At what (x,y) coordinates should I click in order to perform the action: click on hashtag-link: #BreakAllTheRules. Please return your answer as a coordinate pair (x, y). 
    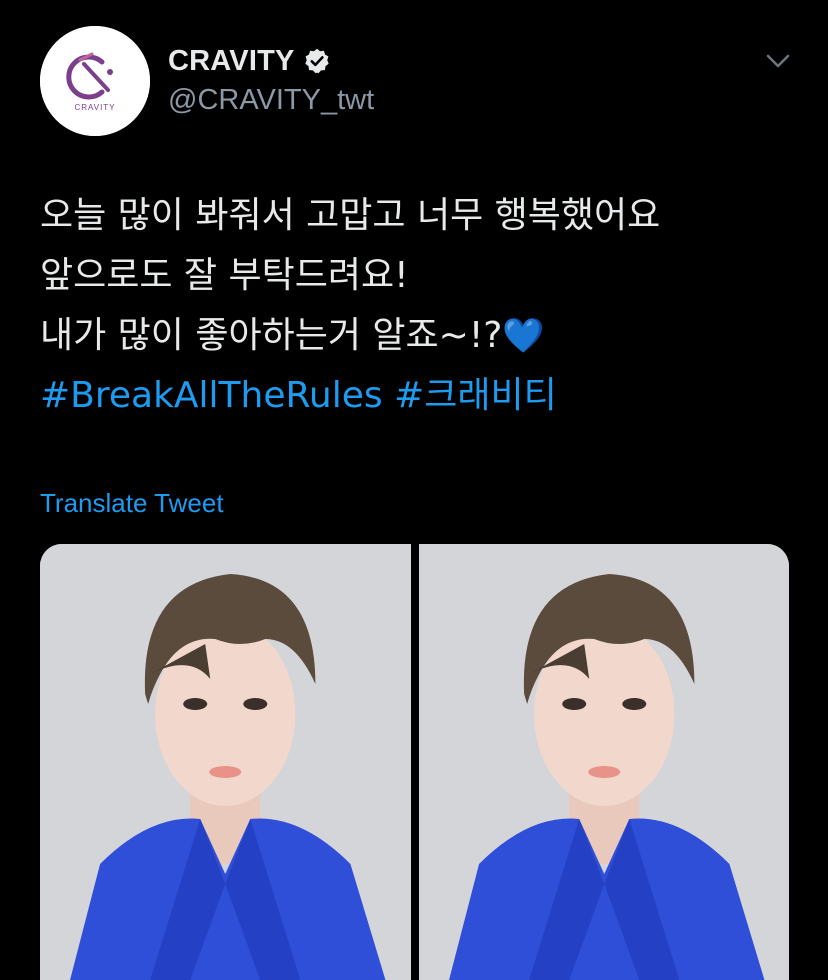
    Looking at the image, I should click on (211, 395).